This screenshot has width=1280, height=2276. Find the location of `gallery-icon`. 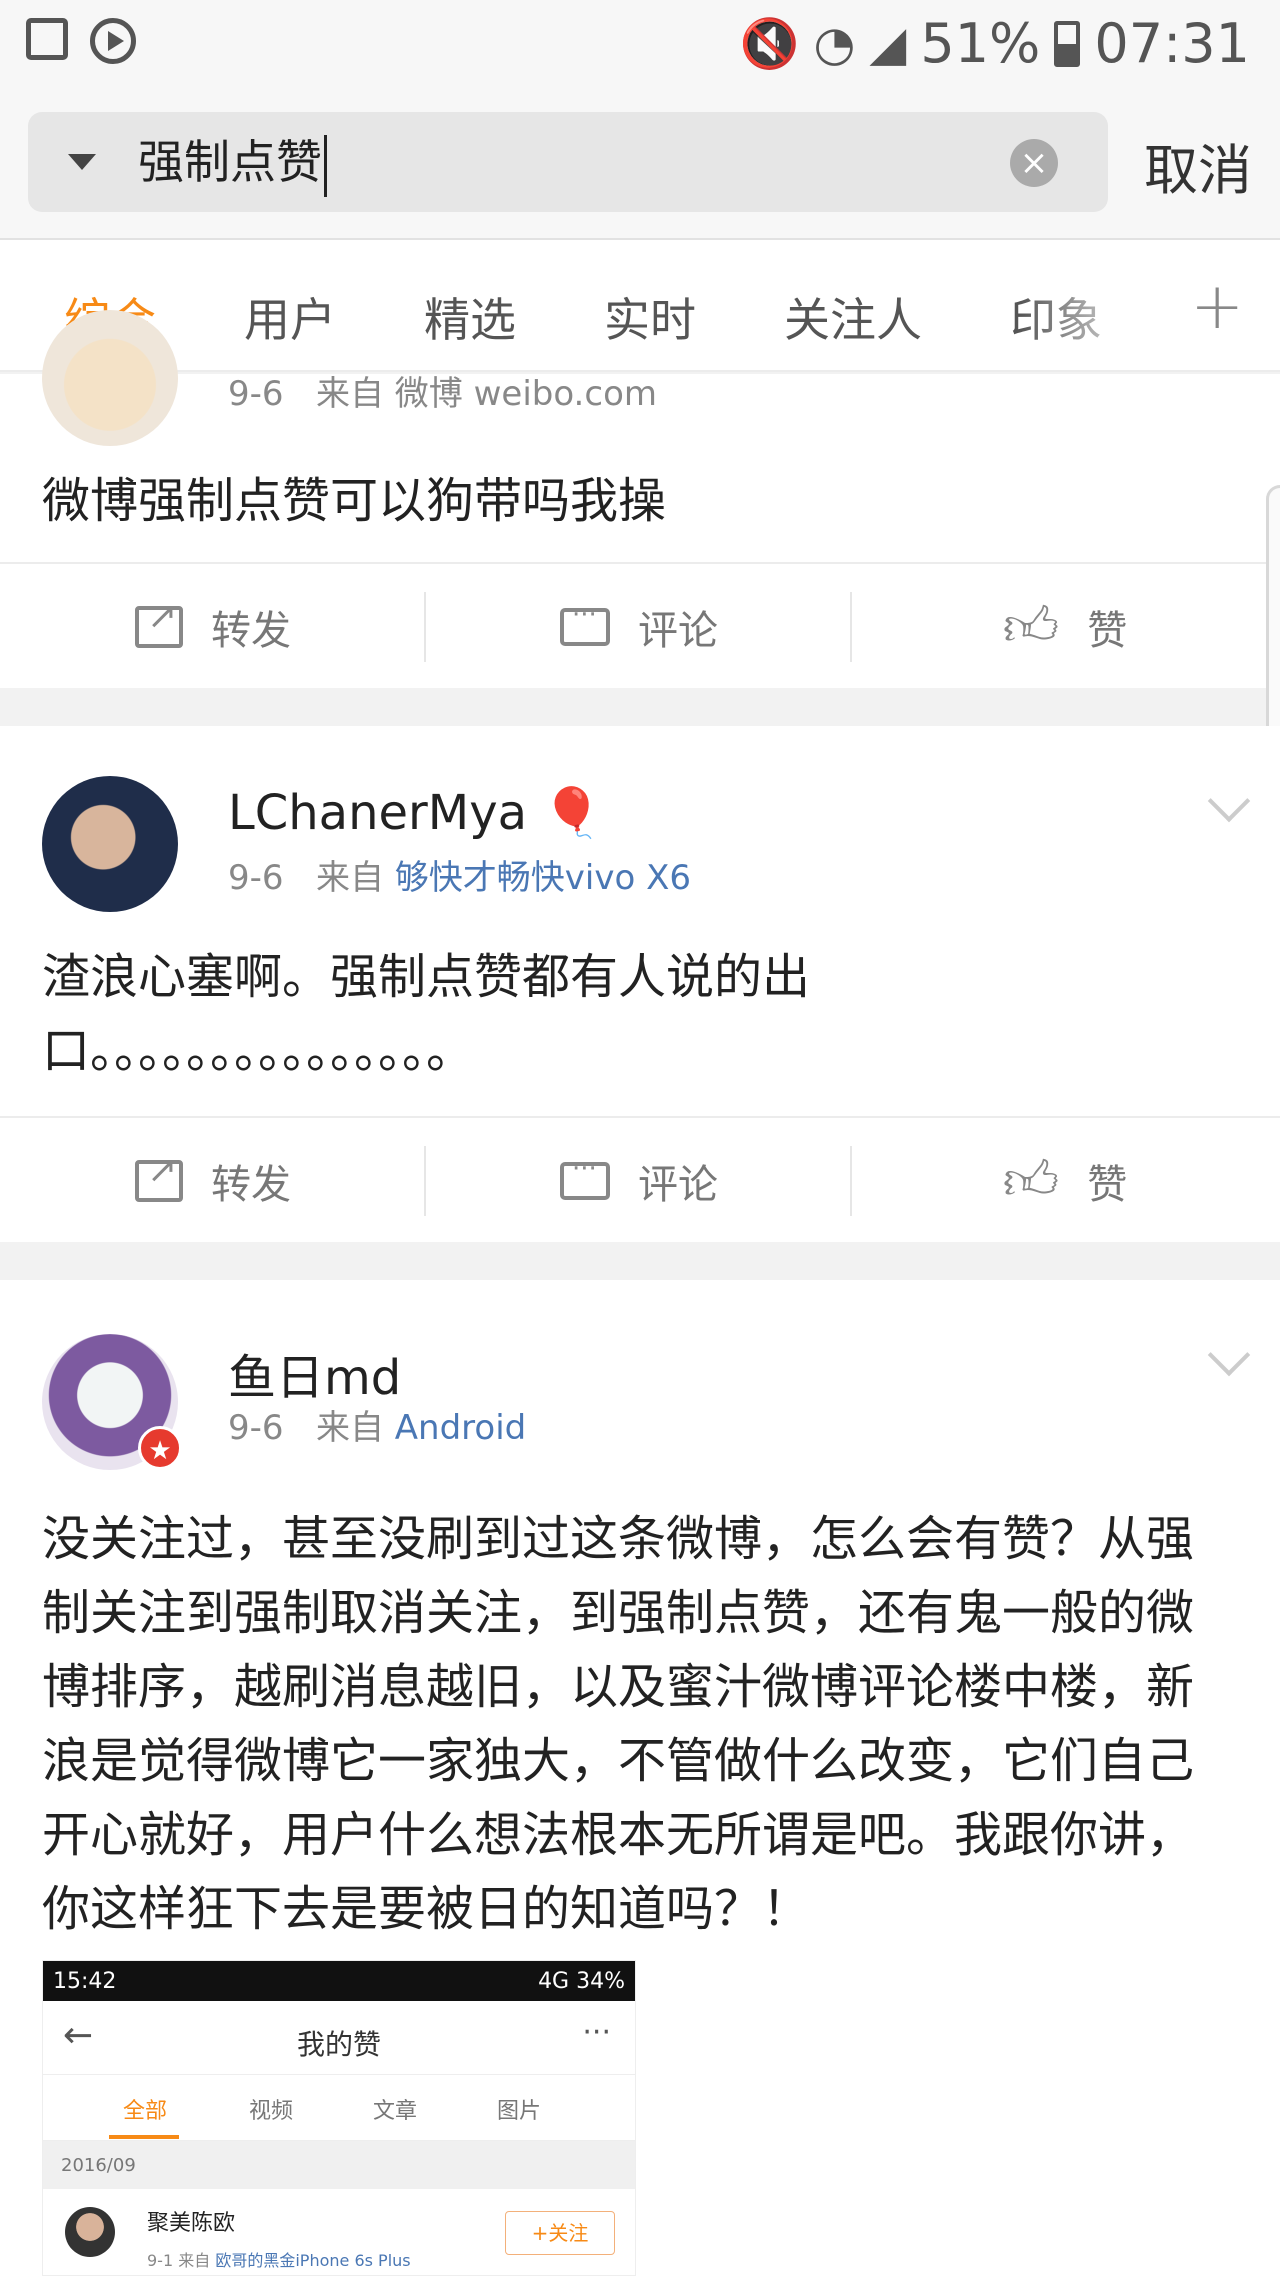

gallery-icon is located at coordinates (47, 39).